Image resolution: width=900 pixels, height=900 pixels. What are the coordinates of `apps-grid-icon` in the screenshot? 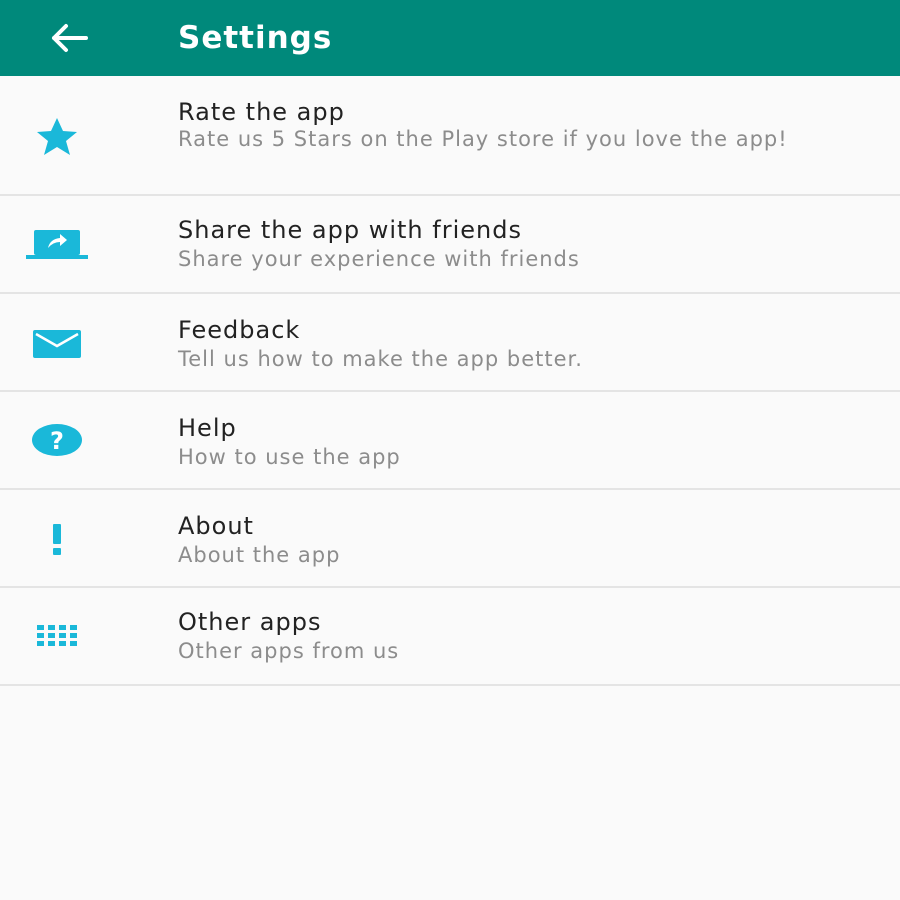 It's located at (57, 636).